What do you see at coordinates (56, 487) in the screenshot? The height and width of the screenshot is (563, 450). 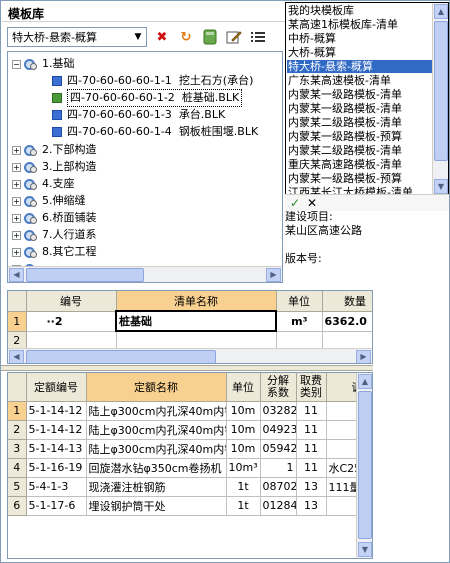 I see `quota-code-cell: 5-4-1-3` at bounding box center [56, 487].